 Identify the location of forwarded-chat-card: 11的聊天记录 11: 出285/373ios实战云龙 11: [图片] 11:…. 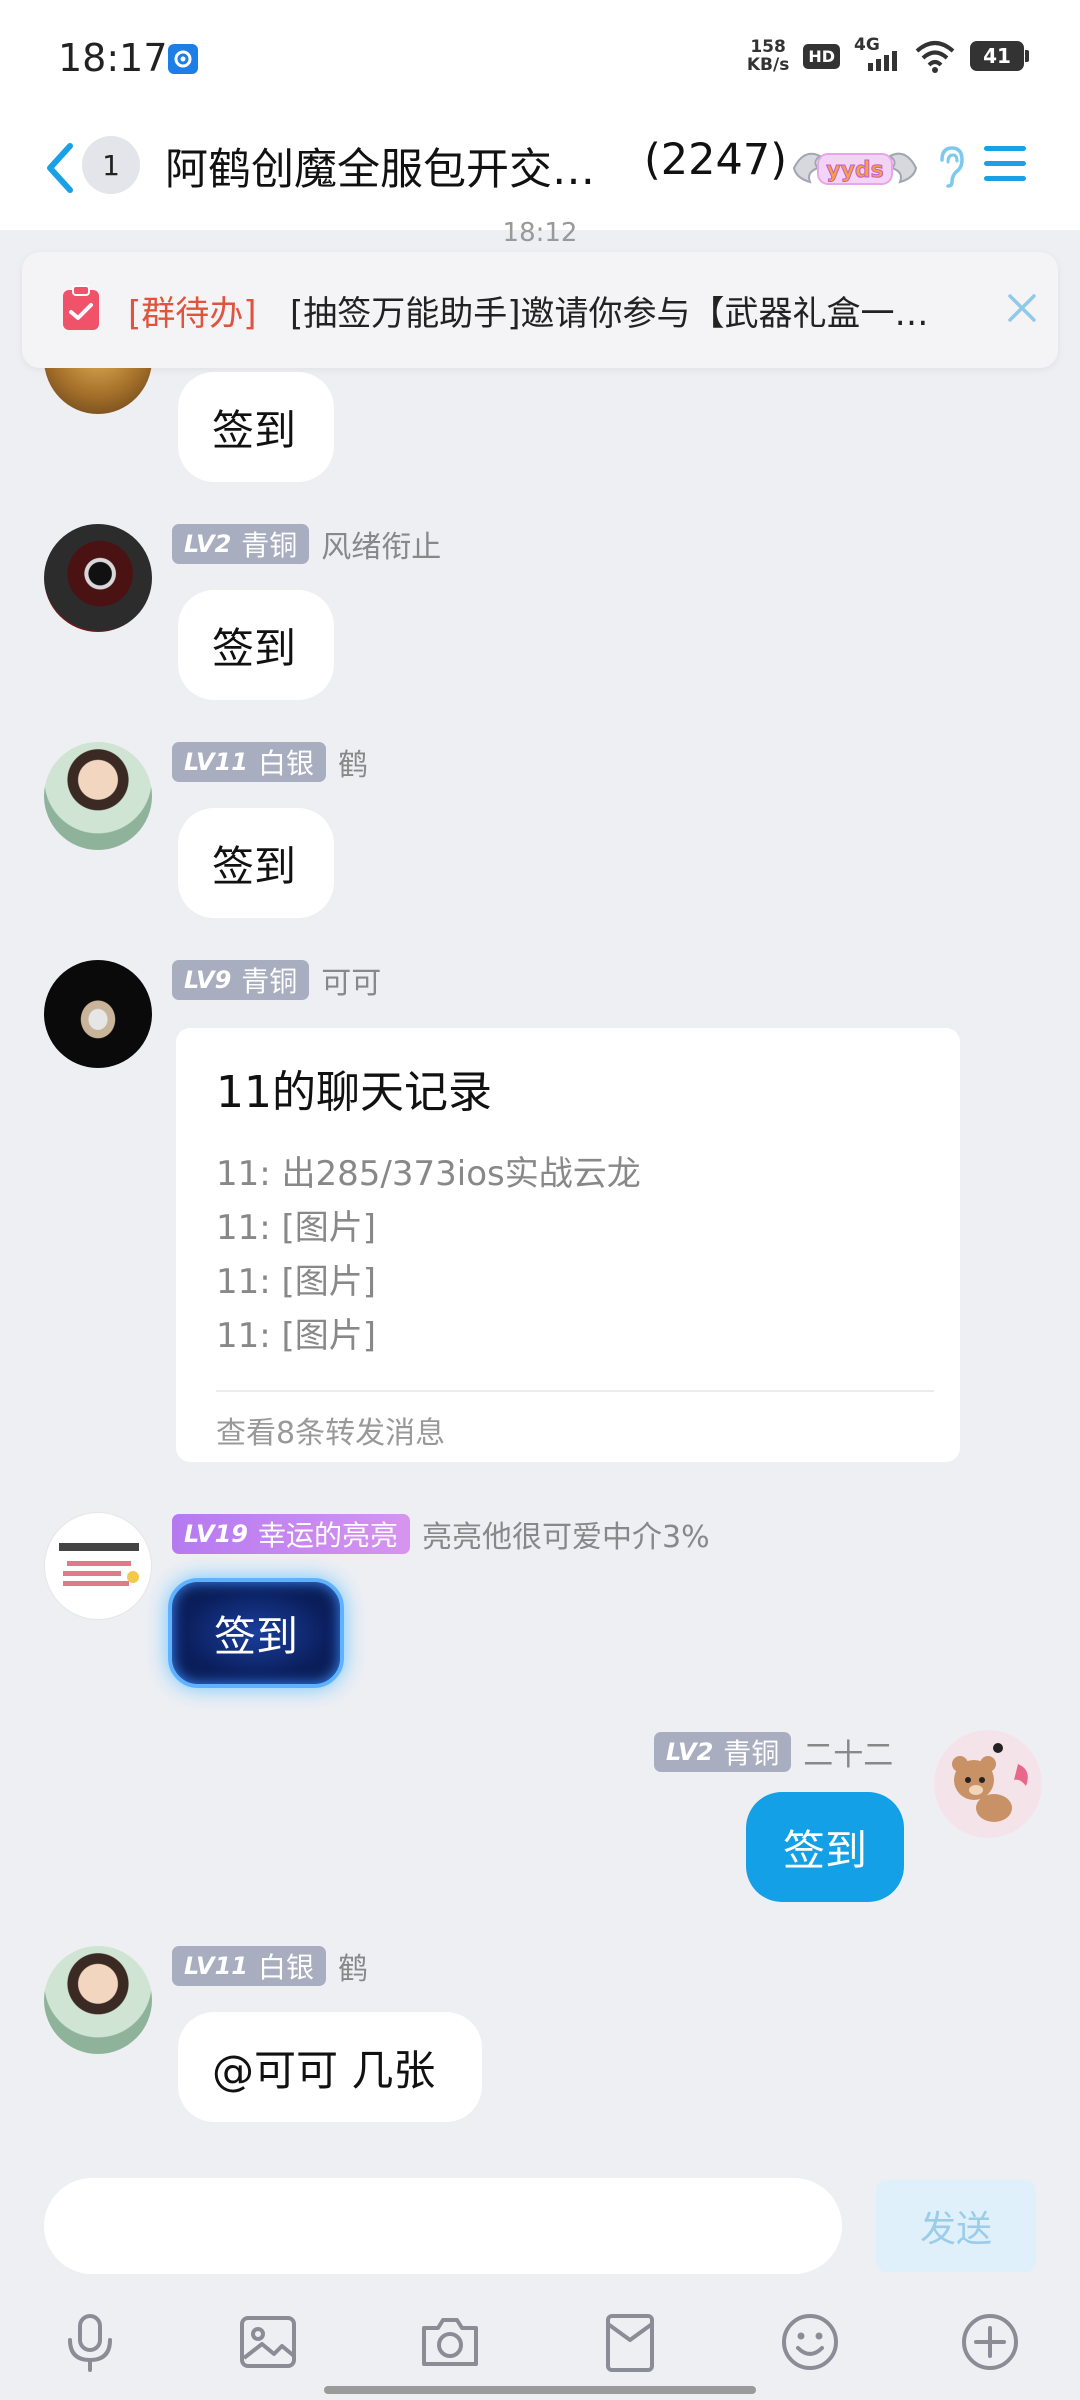
(568, 1245).